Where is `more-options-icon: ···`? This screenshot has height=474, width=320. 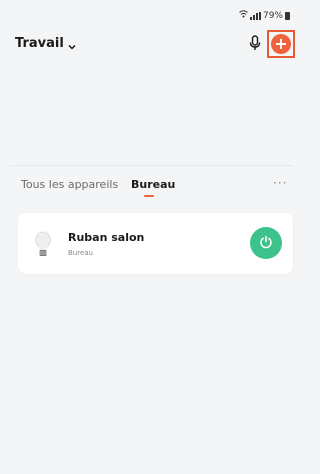 more-options-icon: ··· is located at coordinates (283, 183).